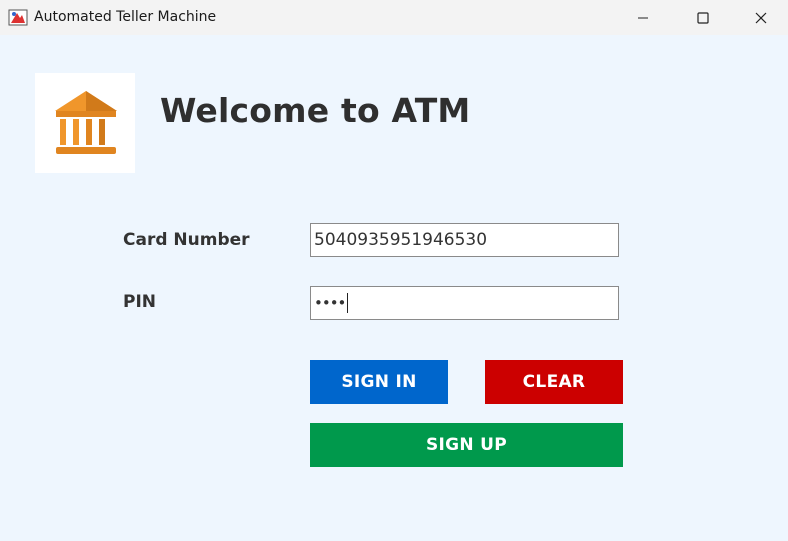 Image resolution: width=788 pixels, height=541 pixels. Describe the element at coordinates (186, 240) in the screenshot. I see `card-number-label: Card Number` at that location.